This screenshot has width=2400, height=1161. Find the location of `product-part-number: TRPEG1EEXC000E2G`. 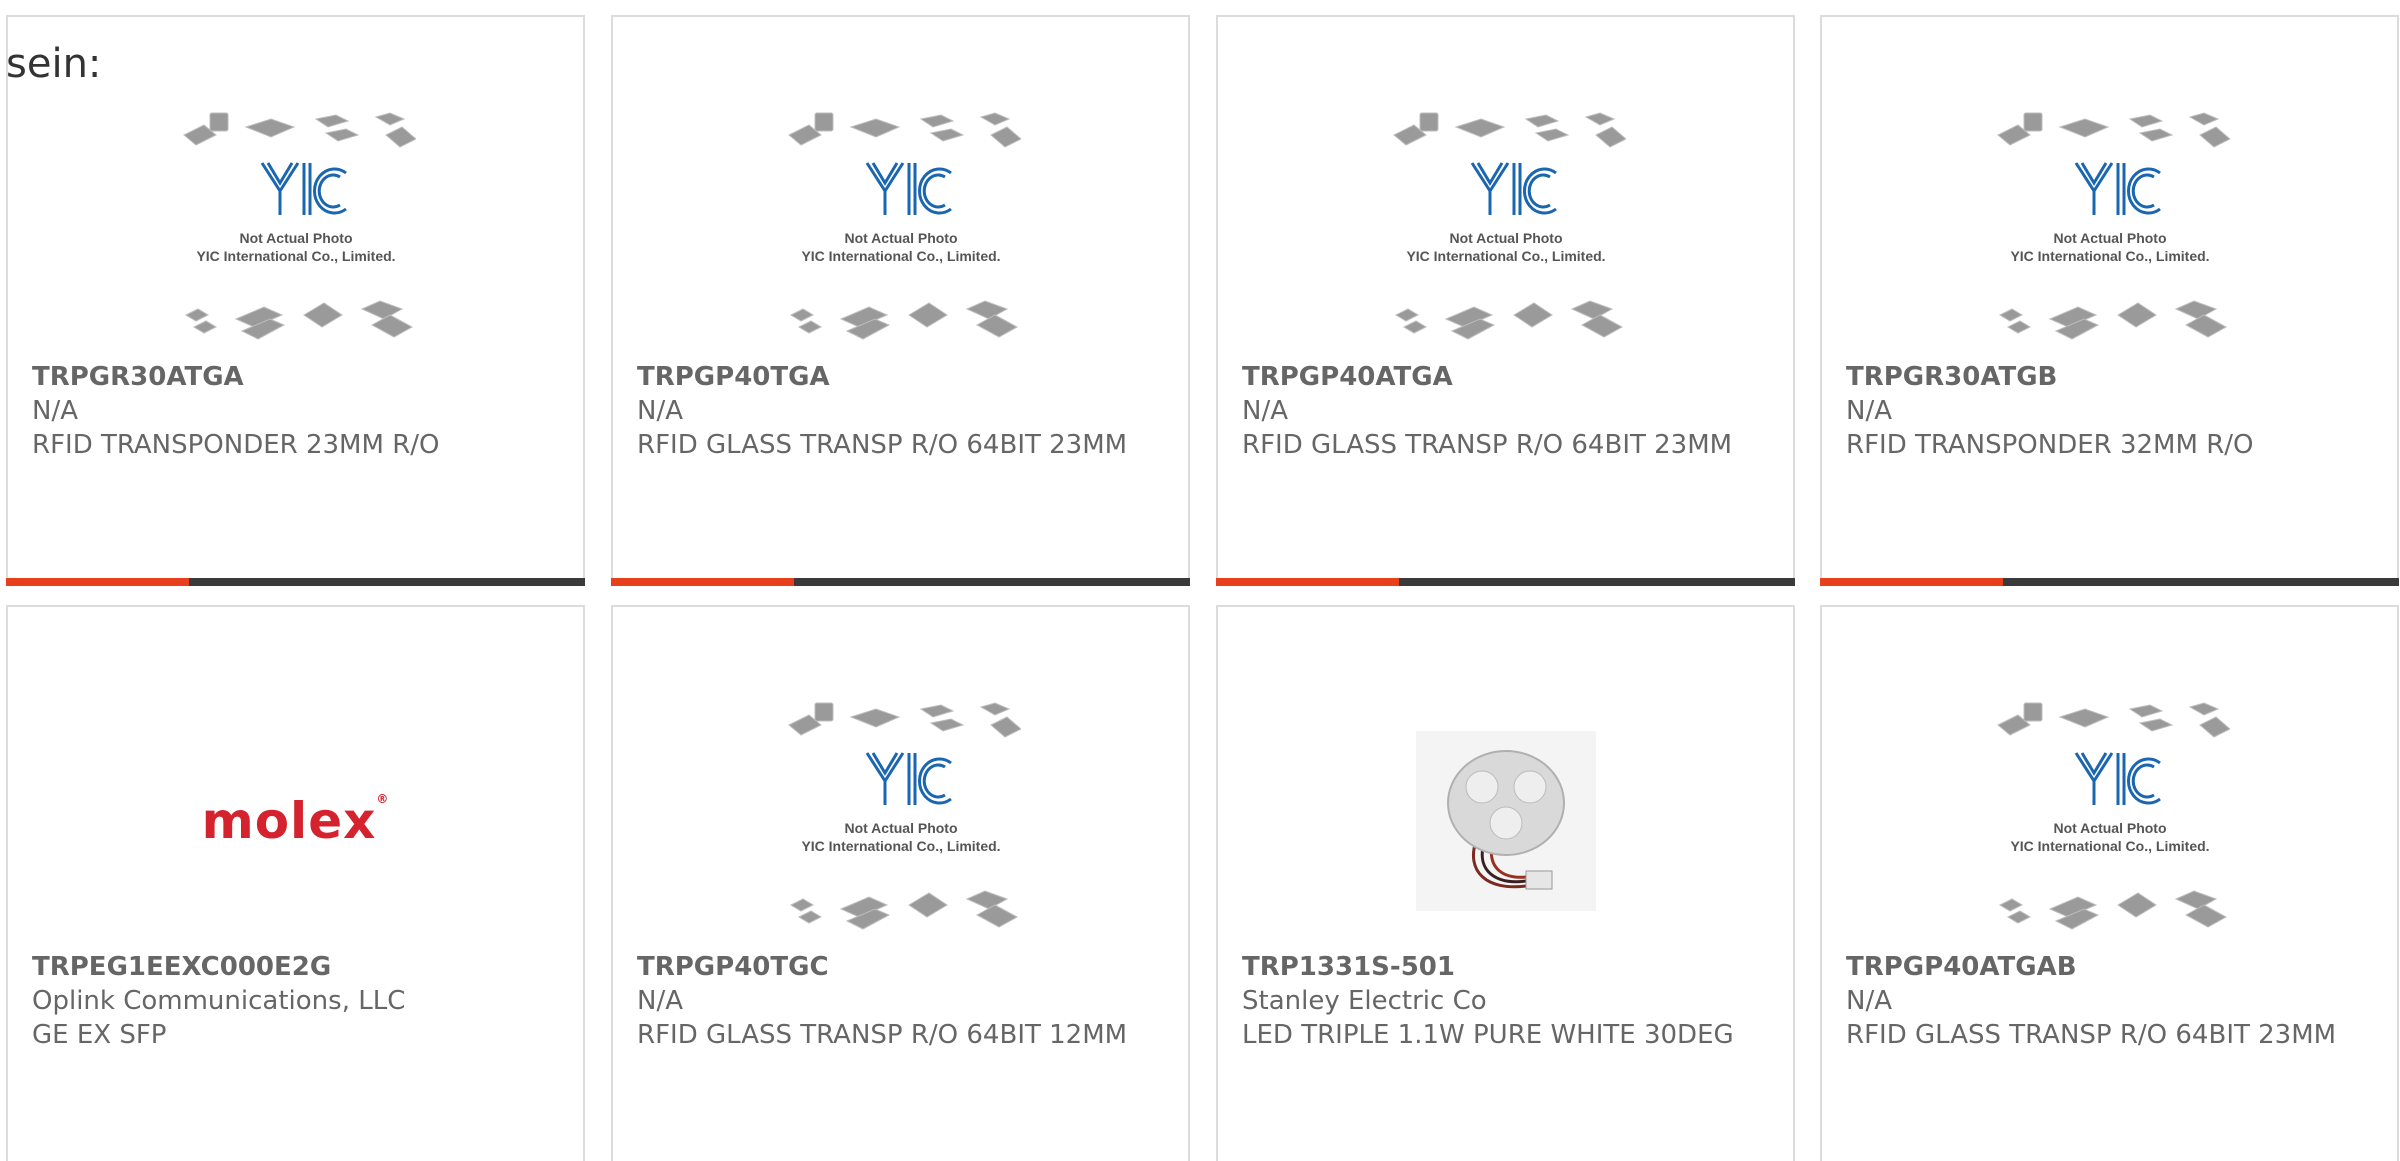

product-part-number: TRPEG1EEXC000E2G is located at coordinates (181, 967).